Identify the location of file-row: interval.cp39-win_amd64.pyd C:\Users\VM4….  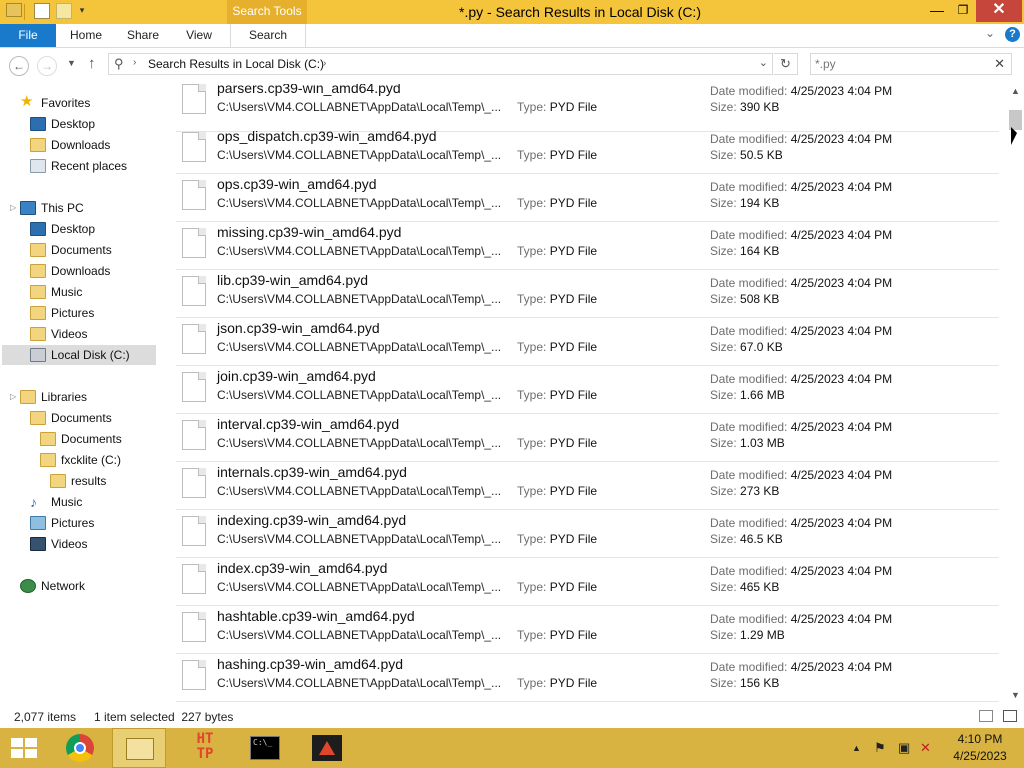
(587, 438).